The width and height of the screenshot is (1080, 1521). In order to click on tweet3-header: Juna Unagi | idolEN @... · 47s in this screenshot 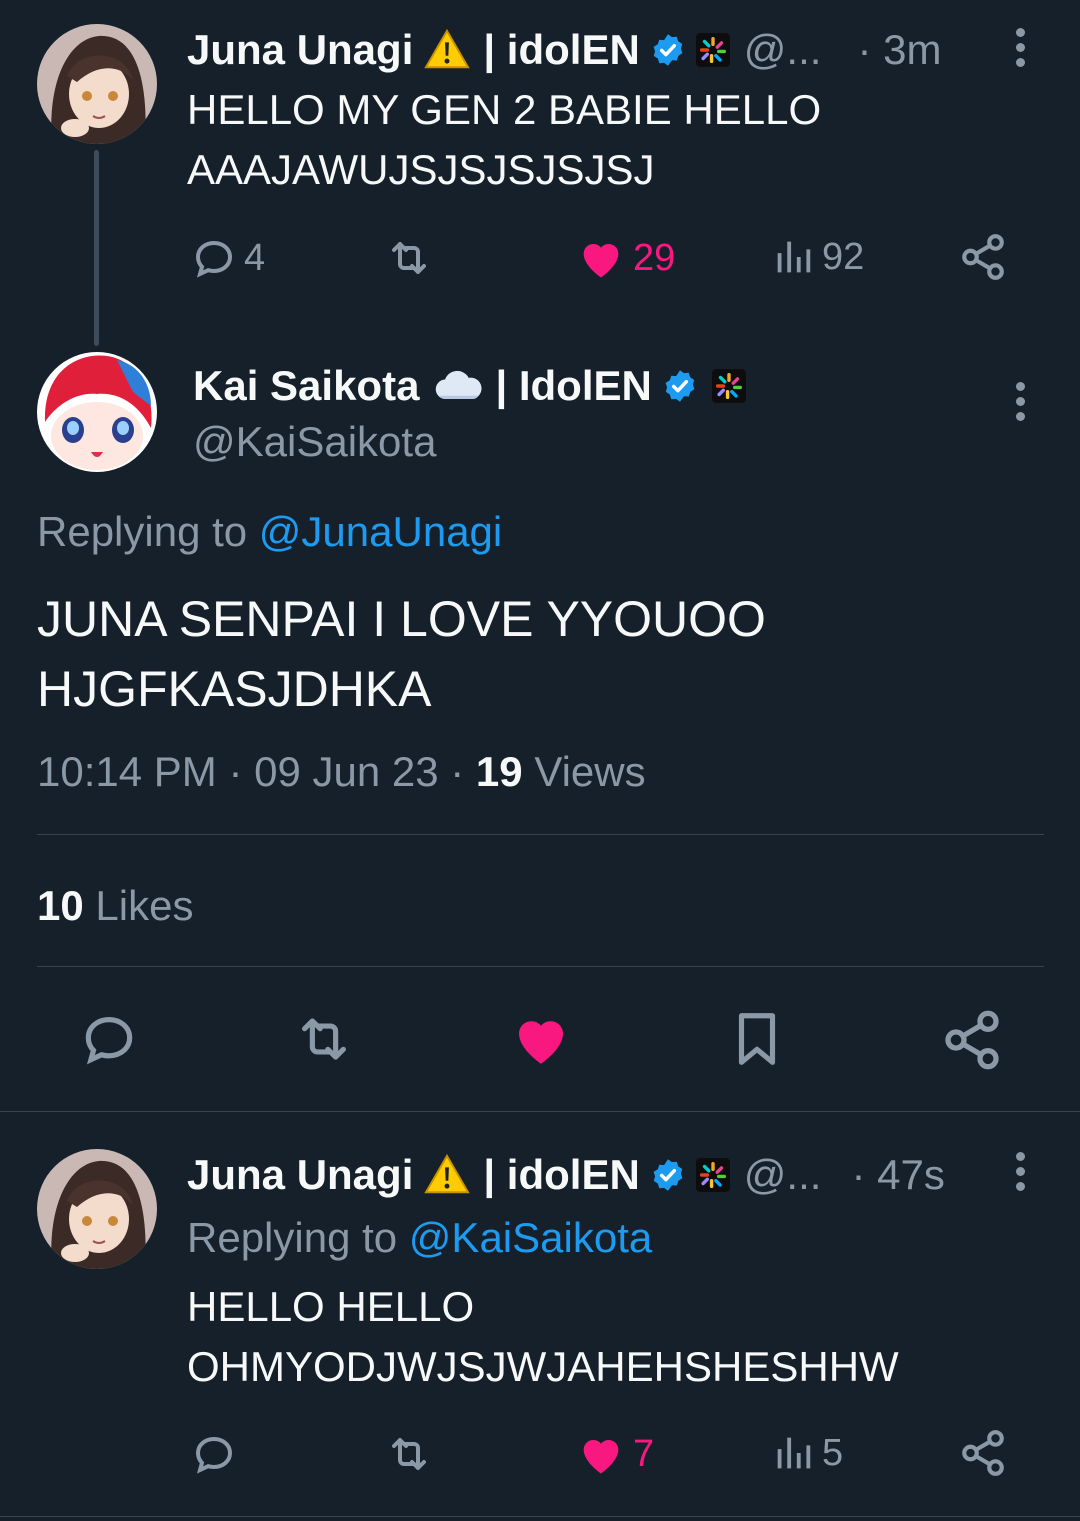, I will do `click(566, 1175)`.